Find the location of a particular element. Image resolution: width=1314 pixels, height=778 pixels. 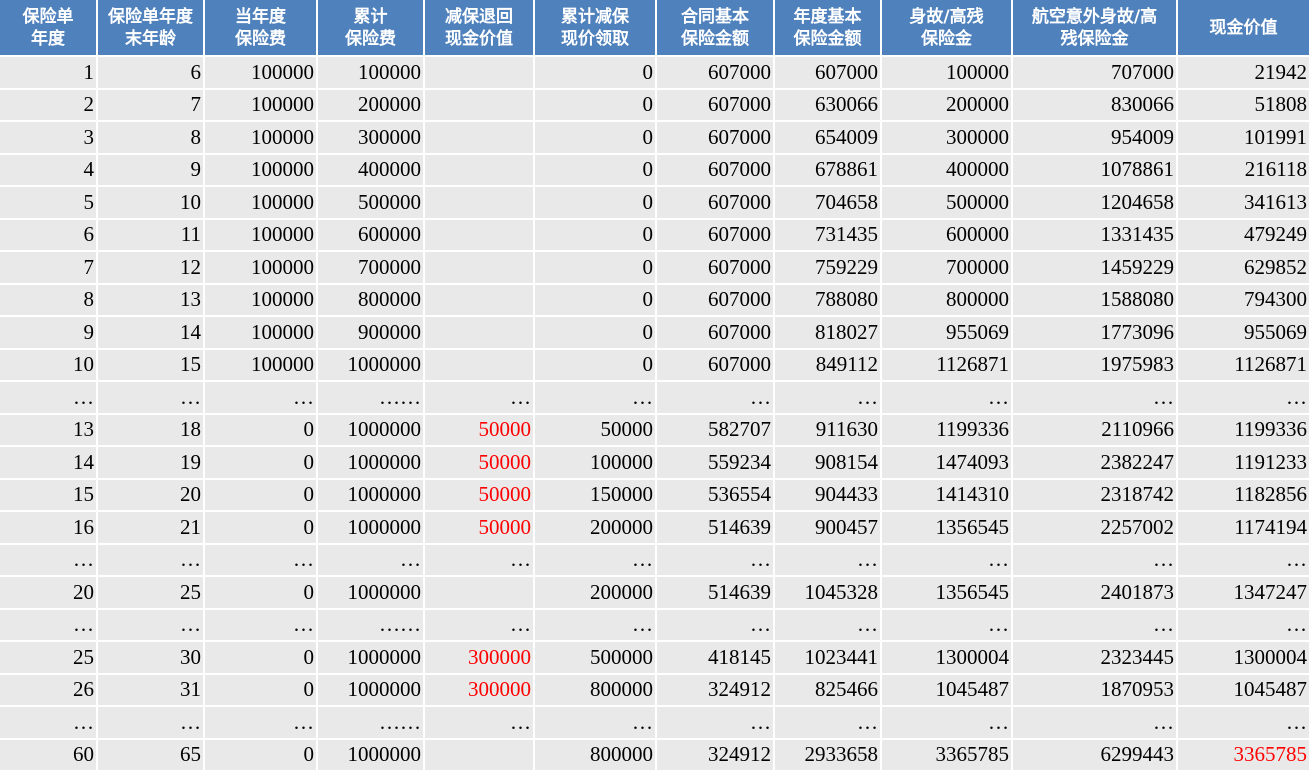

table-cell: 7 is located at coordinates (151, 105).